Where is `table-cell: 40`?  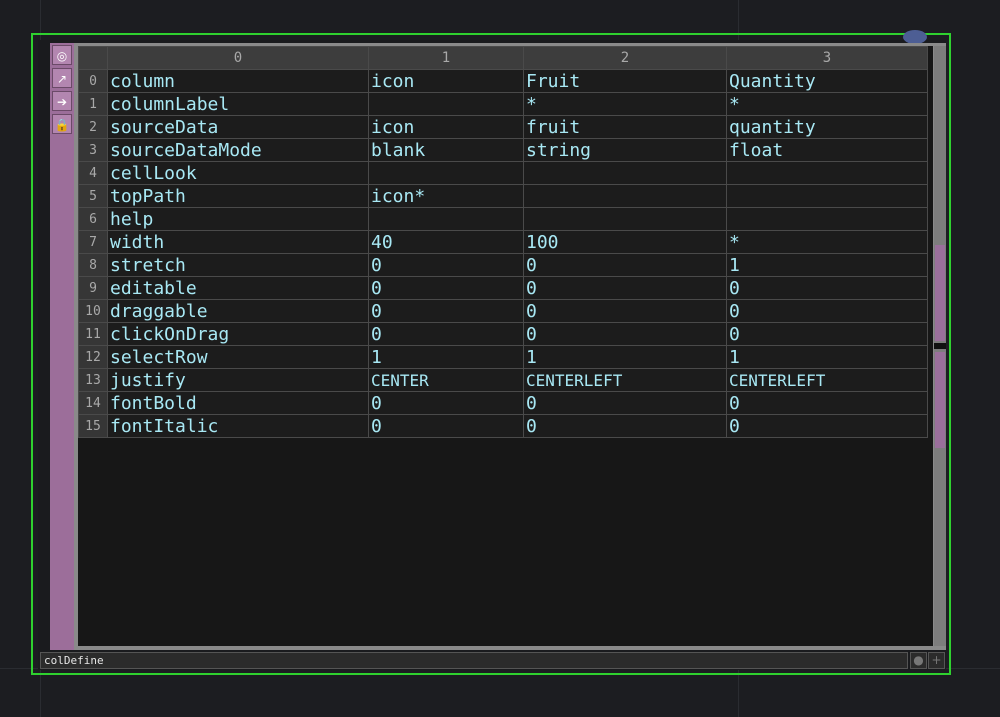
table-cell: 40 is located at coordinates (446, 242).